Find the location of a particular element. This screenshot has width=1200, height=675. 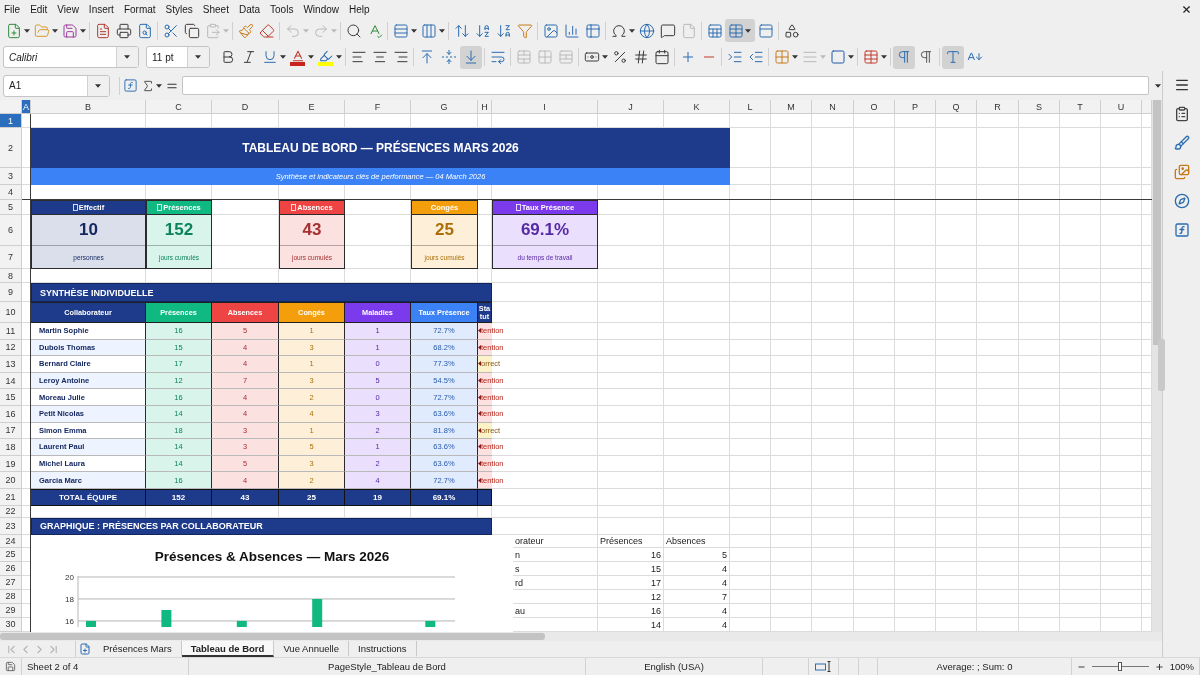

menu-item: File is located at coordinates (12, 9).